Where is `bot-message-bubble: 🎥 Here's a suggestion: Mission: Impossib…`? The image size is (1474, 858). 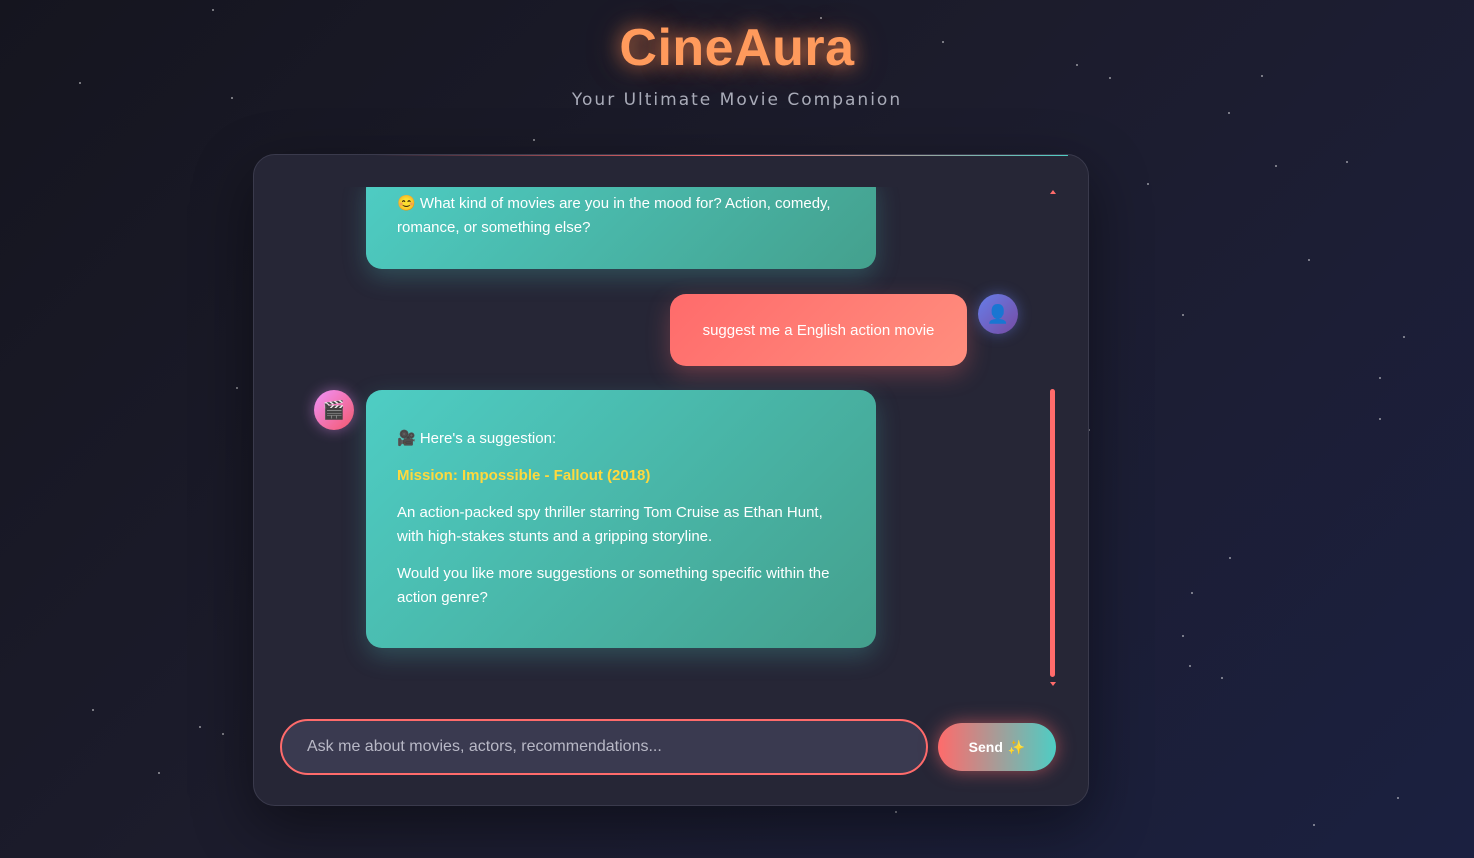 bot-message-bubble: 🎥 Here's a suggestion: Mission: Impossib… is located at coordinates (621, 519).